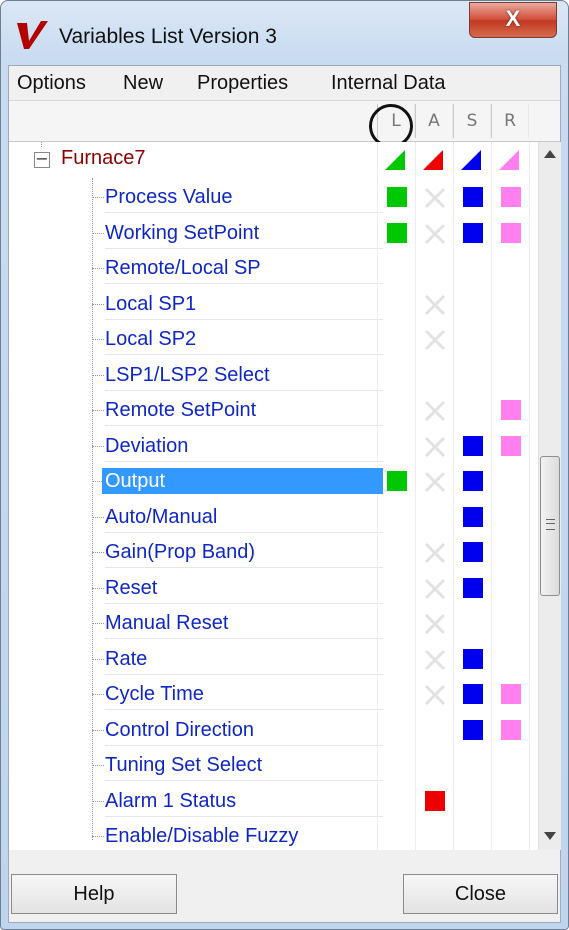 The width and height of the screenshot is (569, 930). Describe the element at coordinates (185, 765) in the screenshot. I see `tree-item-label: Tuning Set Select` at that location.